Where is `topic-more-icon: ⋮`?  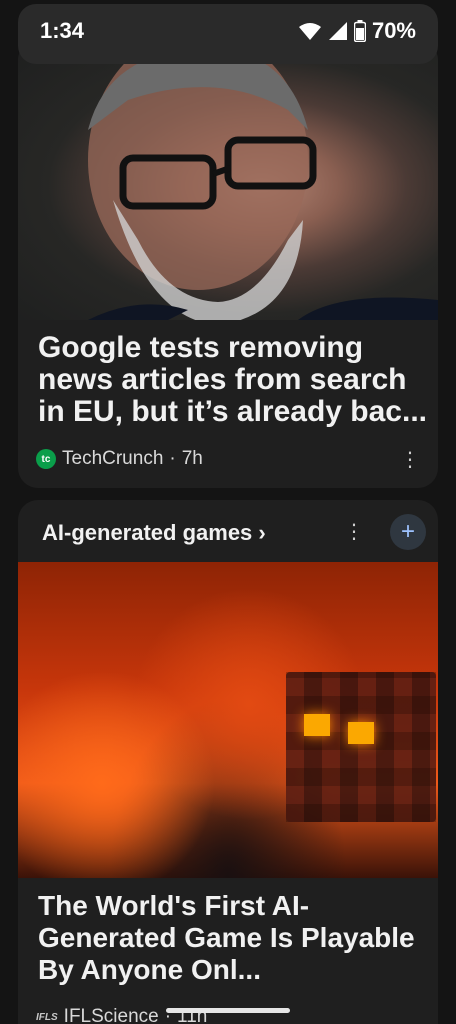
topic-more-icon: ⋮ is located at coordinates (354, 532).